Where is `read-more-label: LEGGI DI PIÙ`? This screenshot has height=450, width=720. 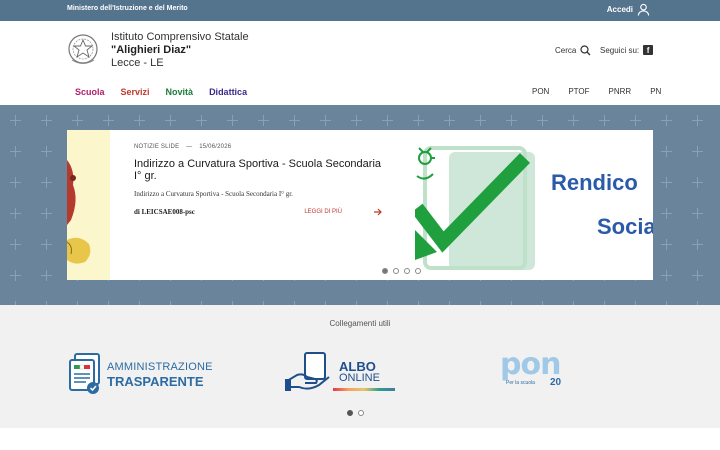
read-more-label: LEGGI DI PIÙ is located at coordinates (323, 212).